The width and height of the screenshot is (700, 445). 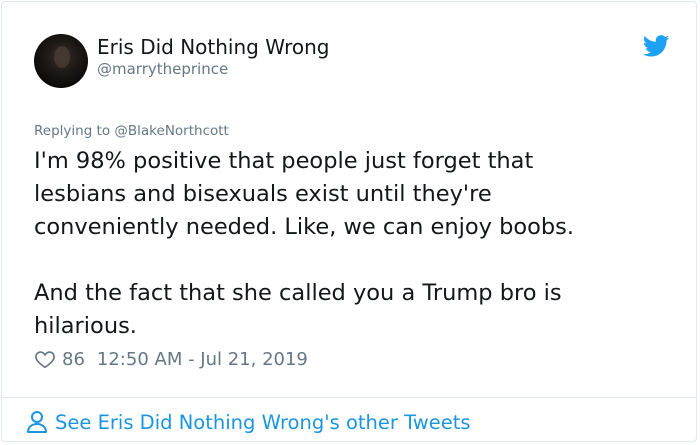 What do you see at coordinates (45, 359) in the screenshot?
I see `heart-icon` at bounding box center [45, 359].